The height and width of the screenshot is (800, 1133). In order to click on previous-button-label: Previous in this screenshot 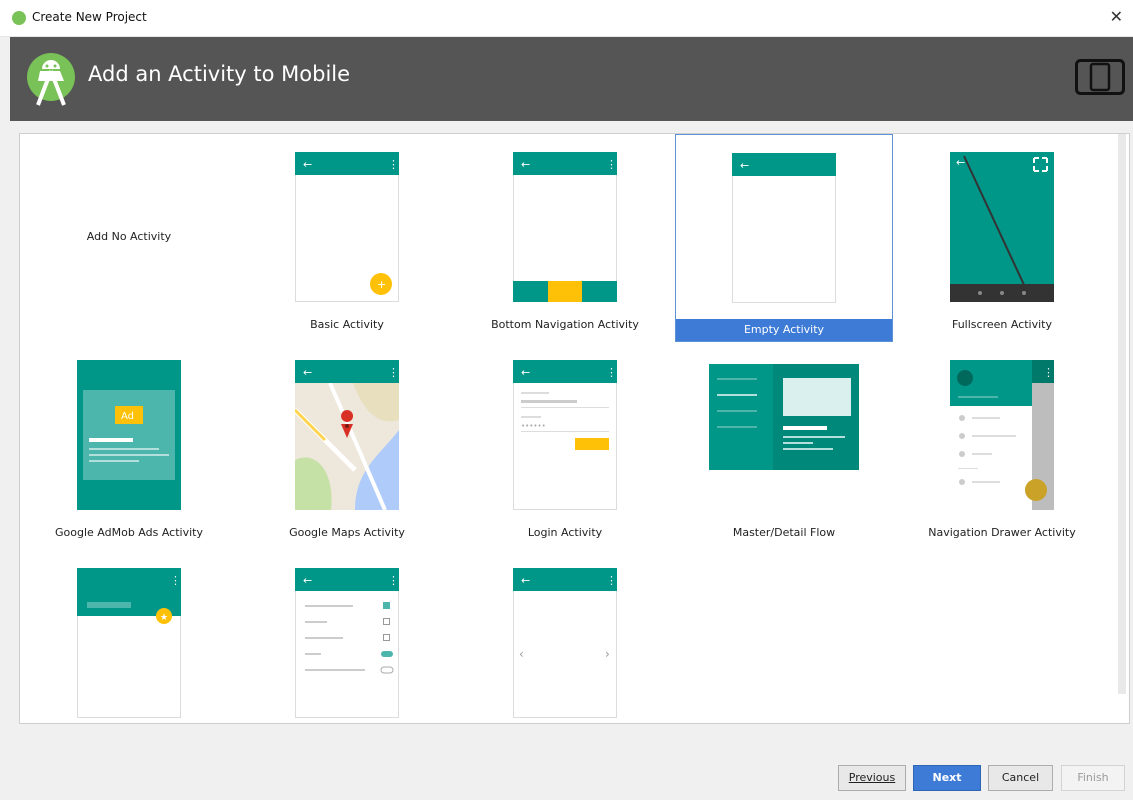, I will do `click(872, 777)`.